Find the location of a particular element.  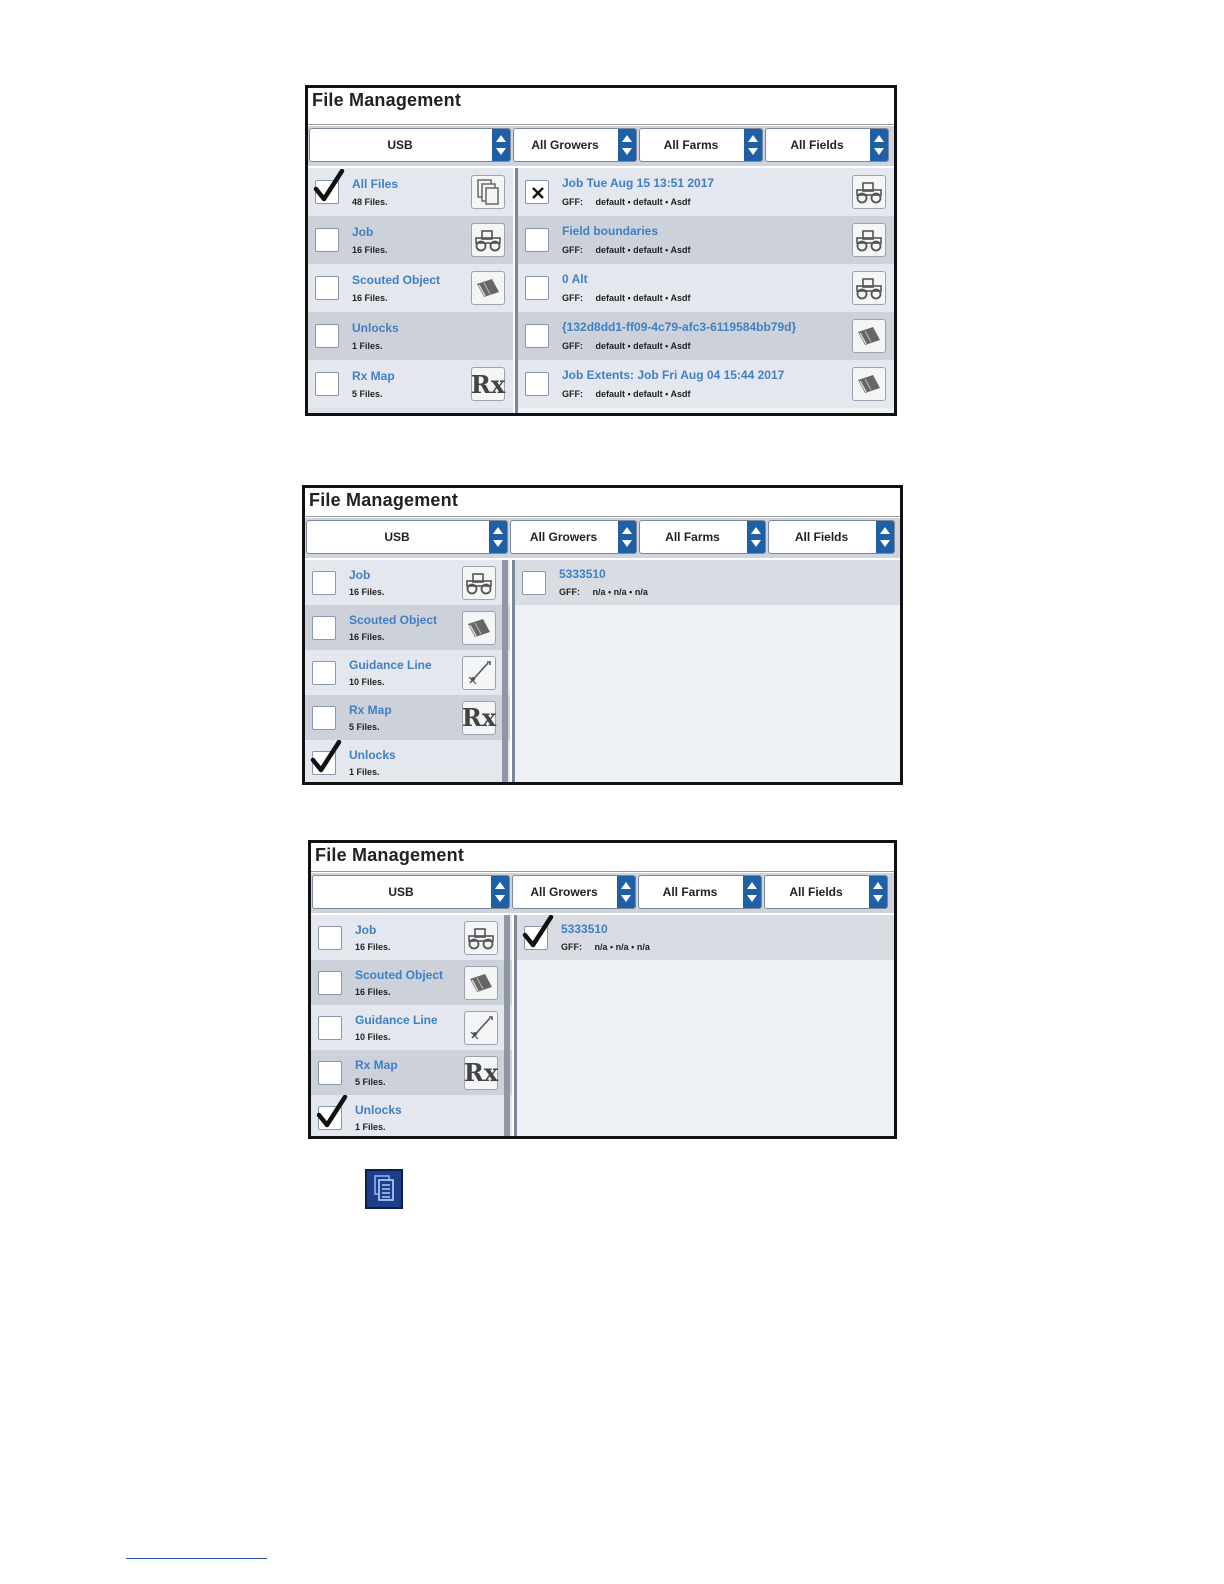

dropdown-label: USB is located at coordinates (401, 892).